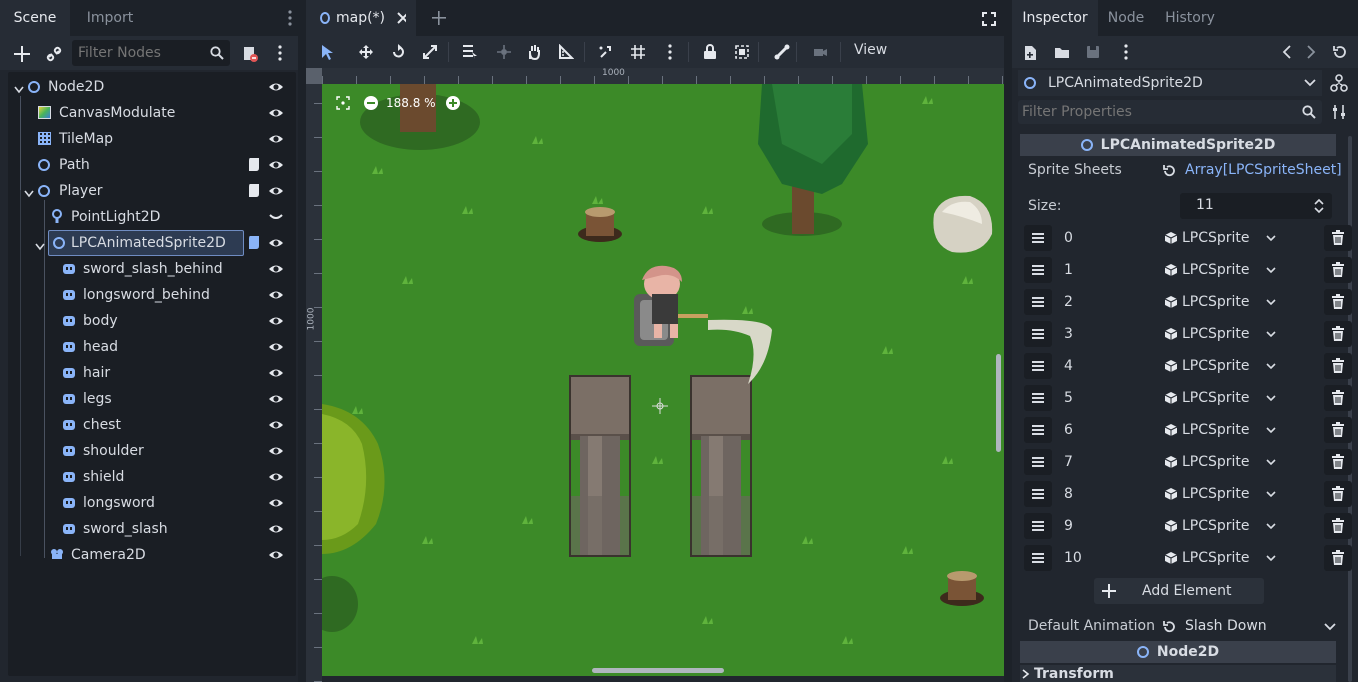 This screenshot has height=682, width=1358. I want to click on tree-row-sword-slash: sword_slash, so click(152, 529).